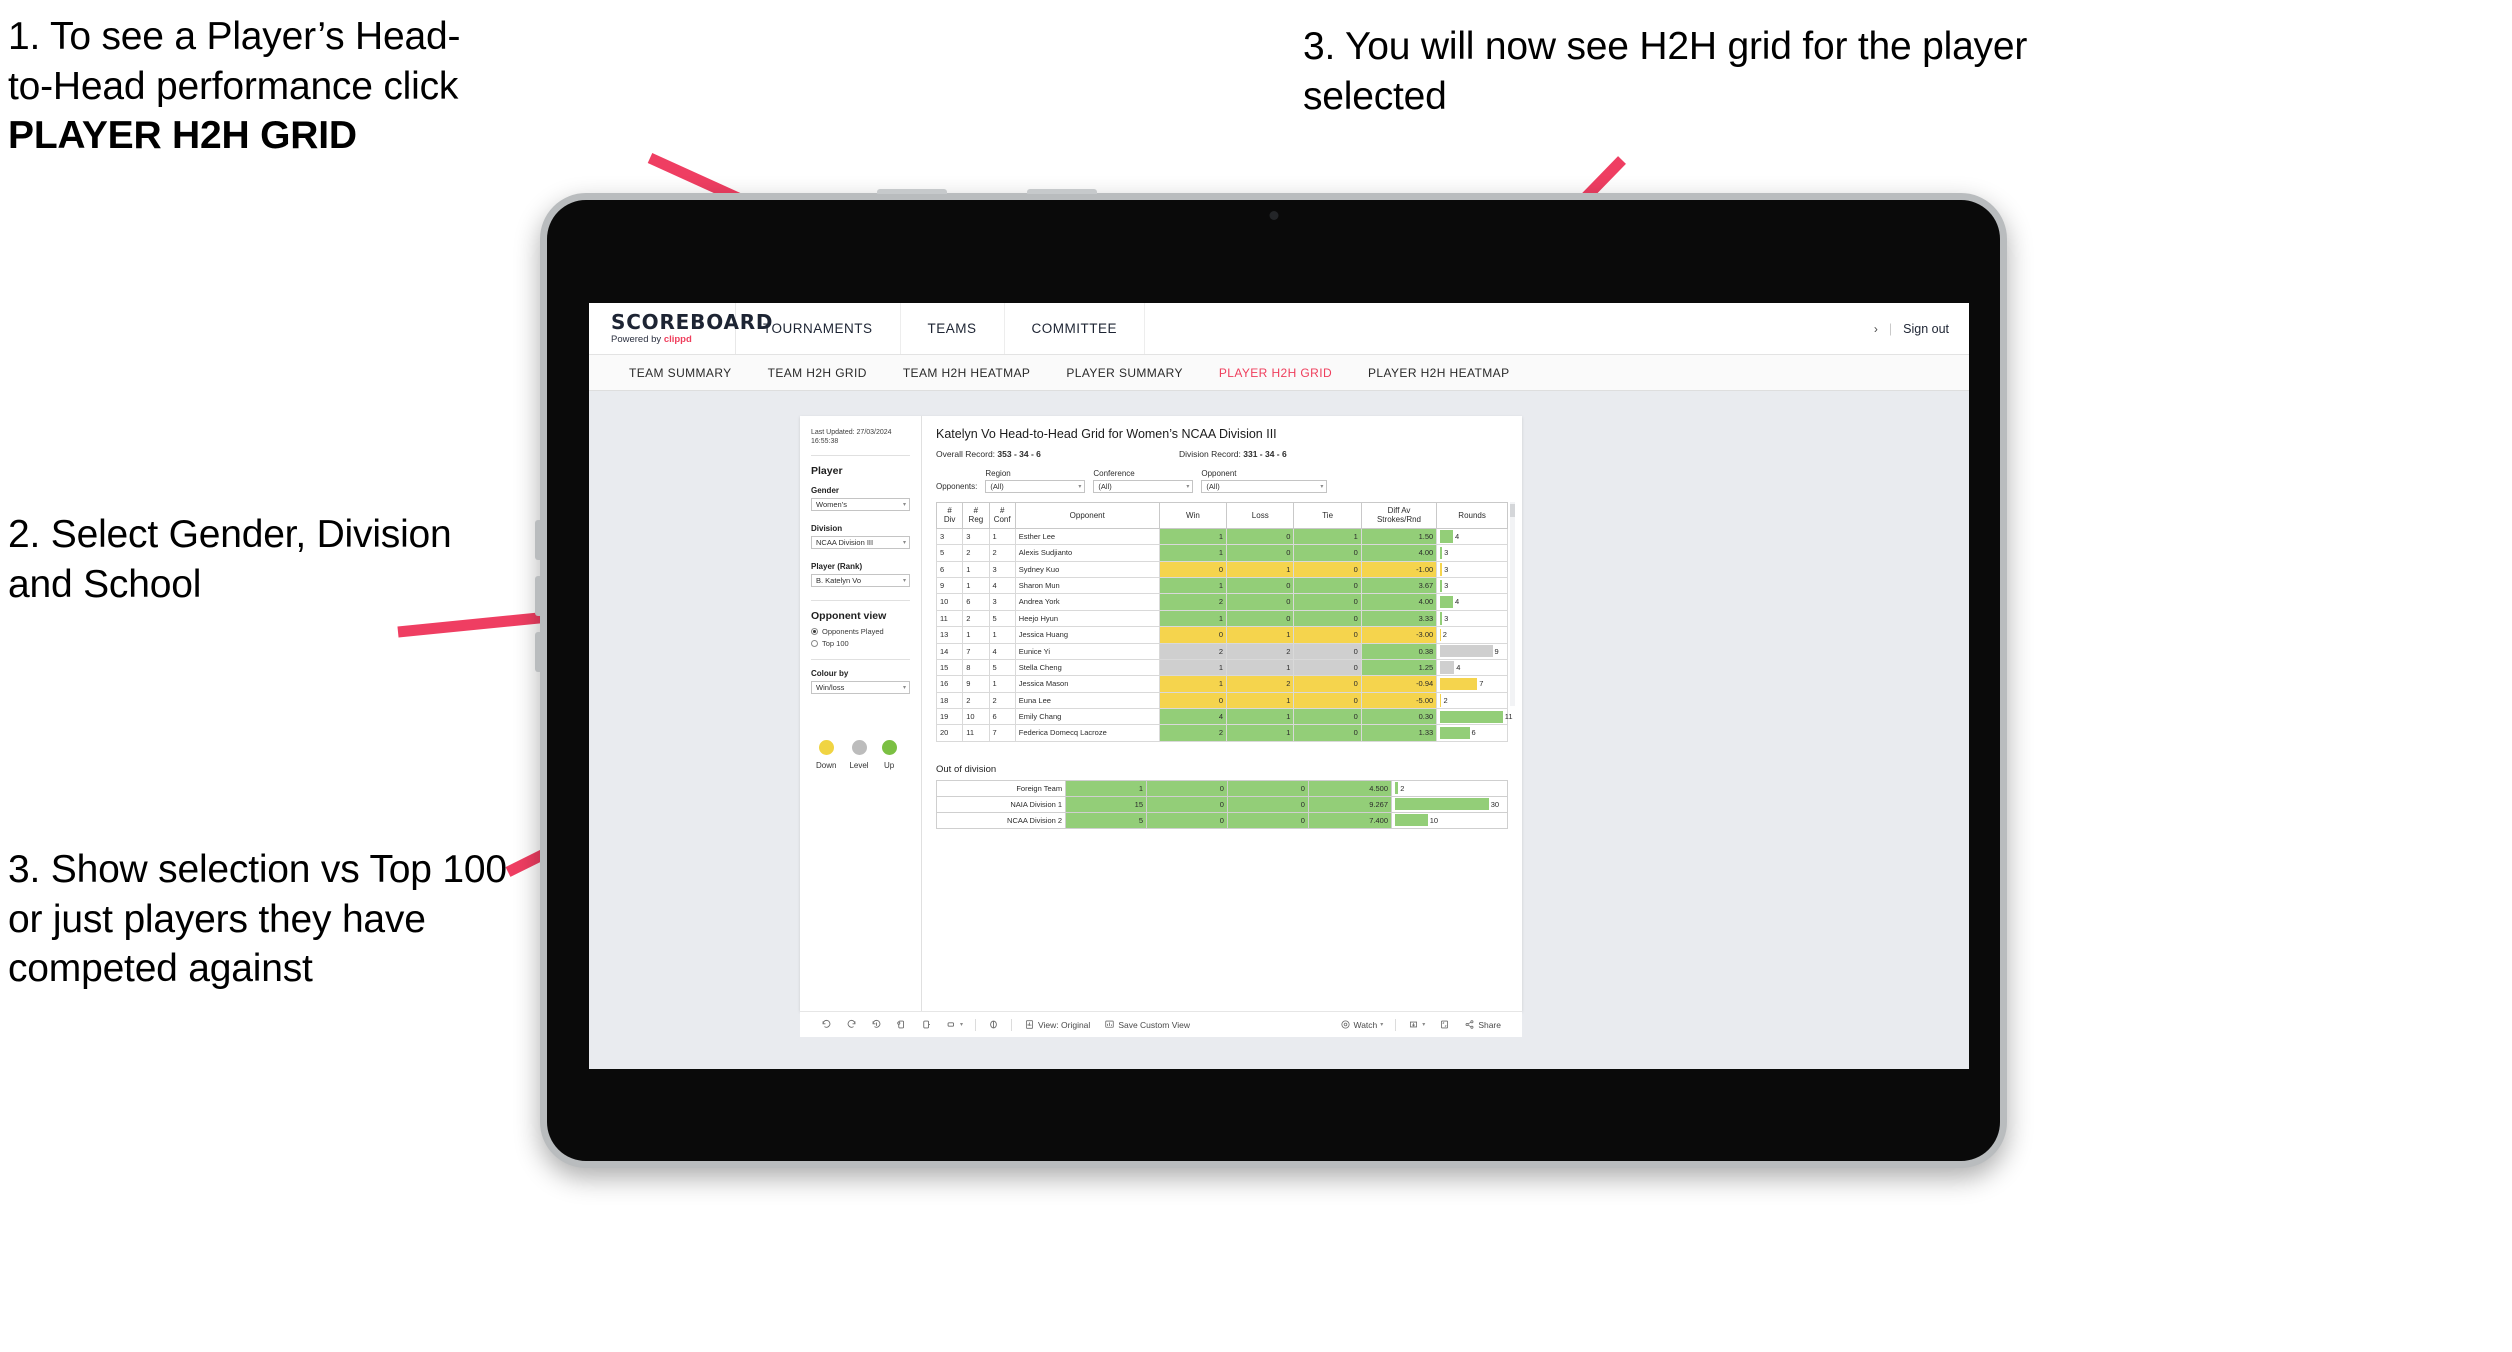 Image resolution: width=2512 pixels, height=1352 pixels. Describe the element at coordinates (1143, 486) in the screenshot. I see `conference-select: (All) ▾` at that location.